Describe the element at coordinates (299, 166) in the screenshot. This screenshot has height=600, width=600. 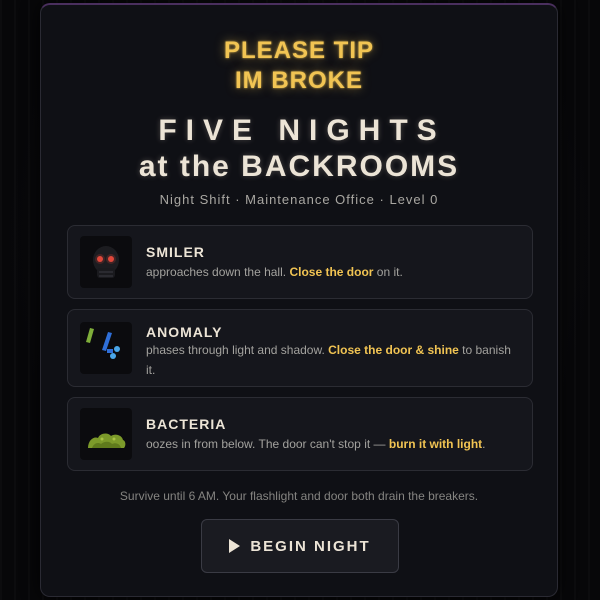
I see `game-title-line2: at the BACKROOMS` at that location.